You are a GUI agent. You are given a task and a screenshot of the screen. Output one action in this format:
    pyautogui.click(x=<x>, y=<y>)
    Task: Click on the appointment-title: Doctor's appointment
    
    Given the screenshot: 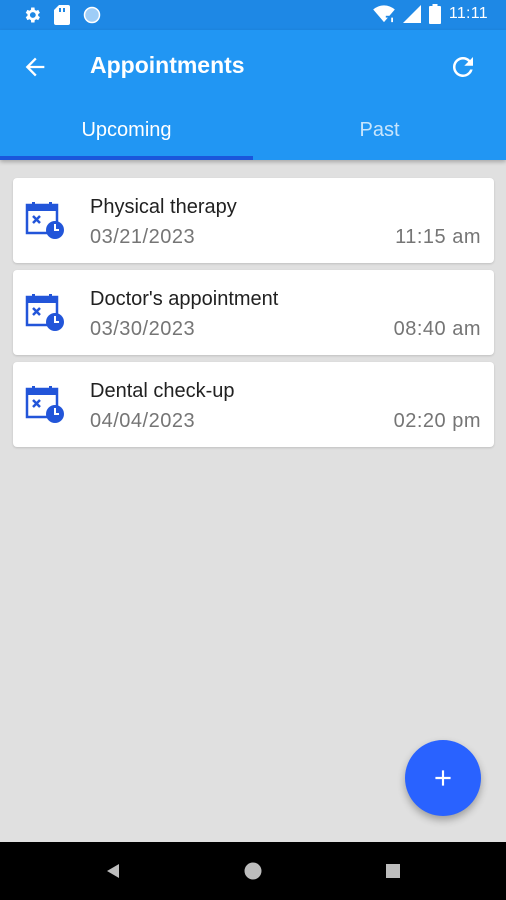 What is the action you would take?
    pyautogui.click(x=184, y=299)
    